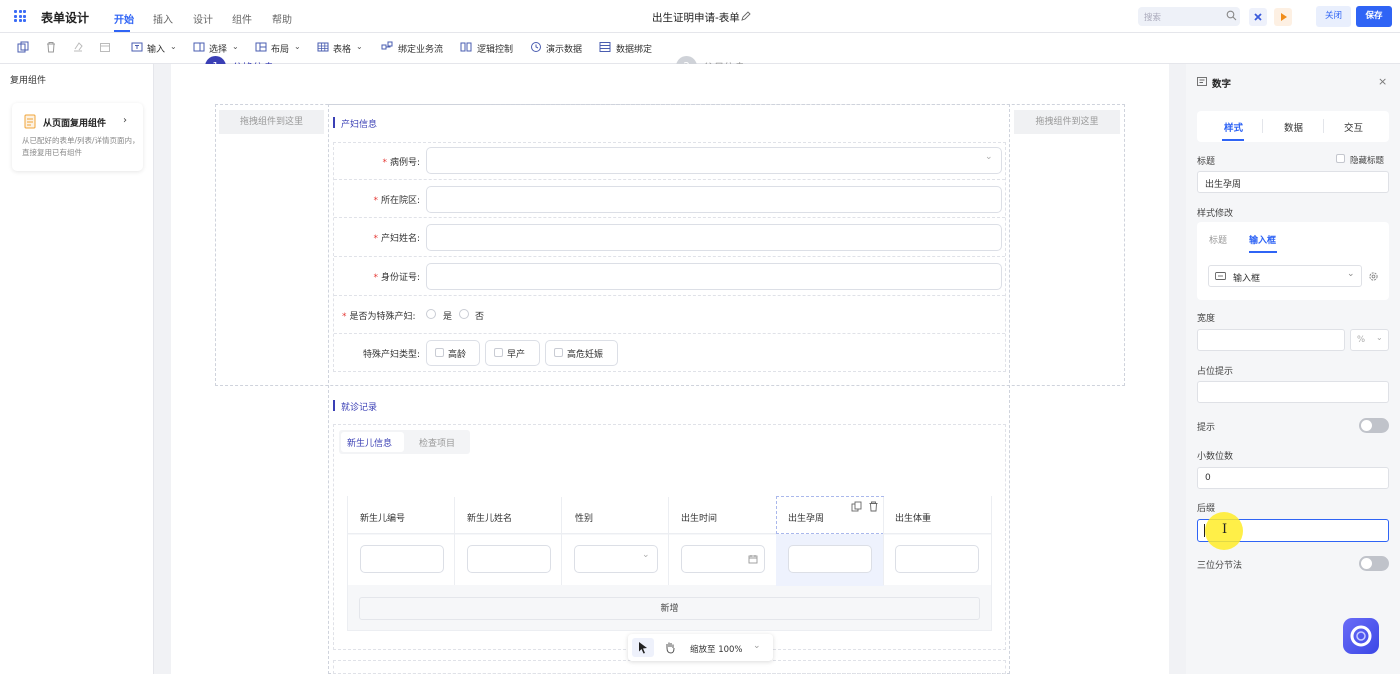  Describe the element at coordinates (1374, 16) in the screenshot. I see `save-button: 保存` at that location.